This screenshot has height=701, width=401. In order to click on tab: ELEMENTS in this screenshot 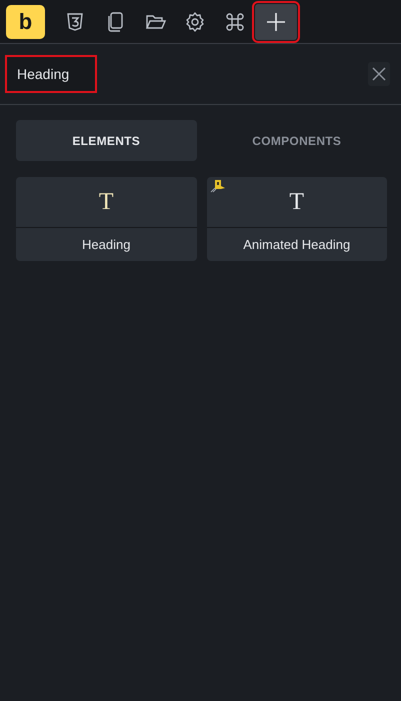, I will do `click(106, 140)`.